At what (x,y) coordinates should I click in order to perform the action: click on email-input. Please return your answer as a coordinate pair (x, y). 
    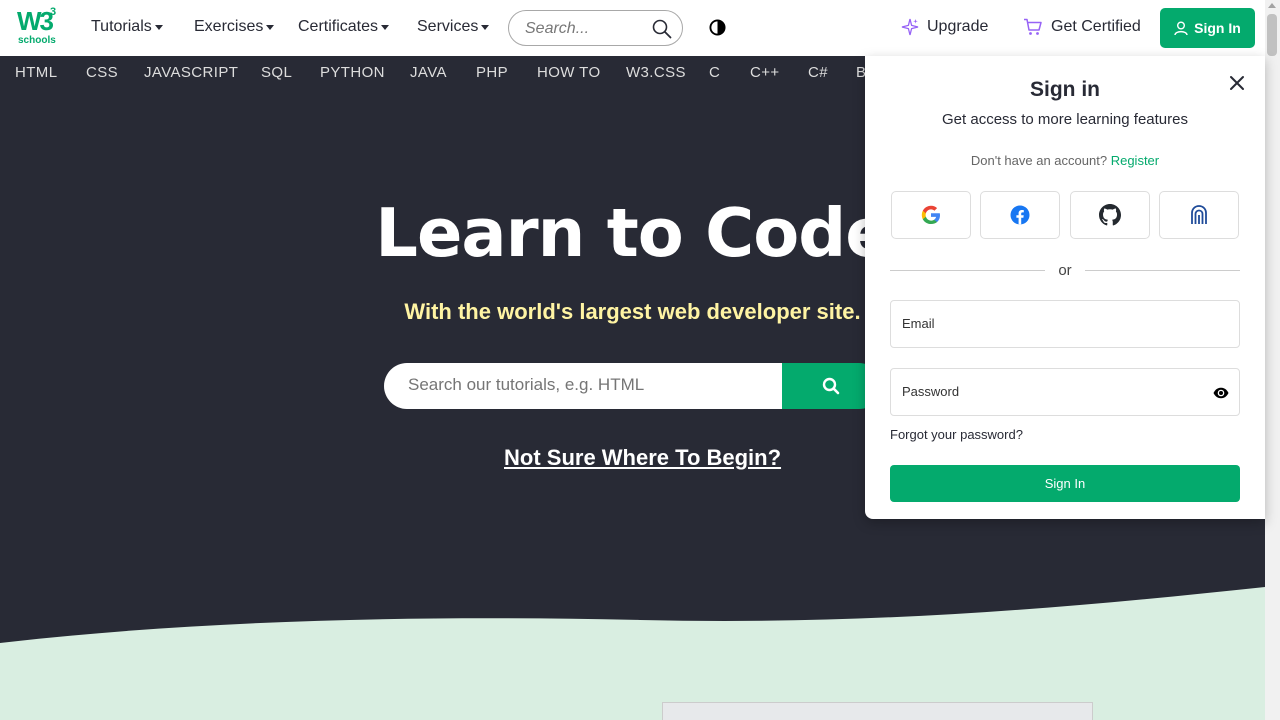
    Looking at the image, I should click on (1047, 323).